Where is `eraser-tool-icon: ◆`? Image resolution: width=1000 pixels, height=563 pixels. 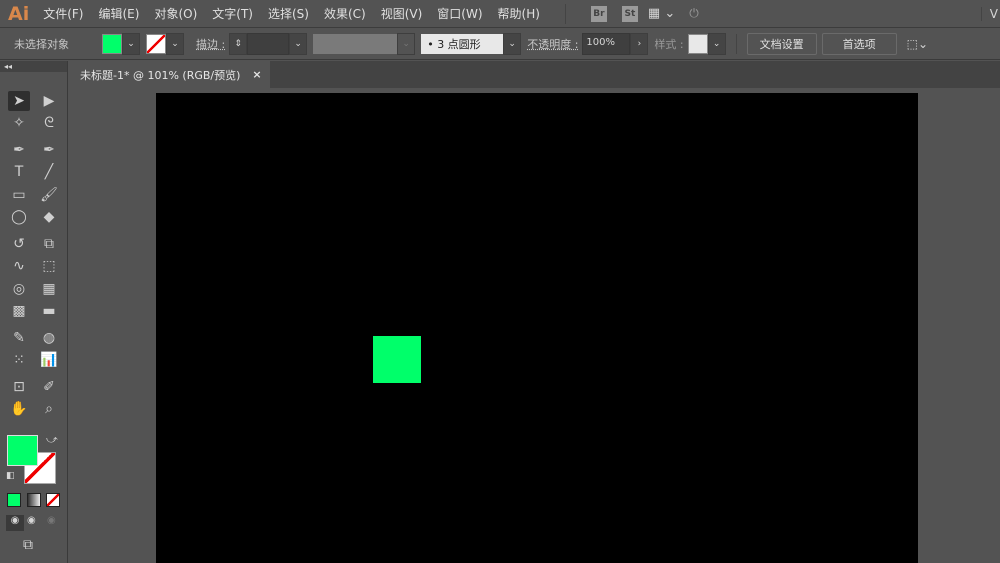 eraser-tool-icon: ◆ is located at coordinates (49, 217).